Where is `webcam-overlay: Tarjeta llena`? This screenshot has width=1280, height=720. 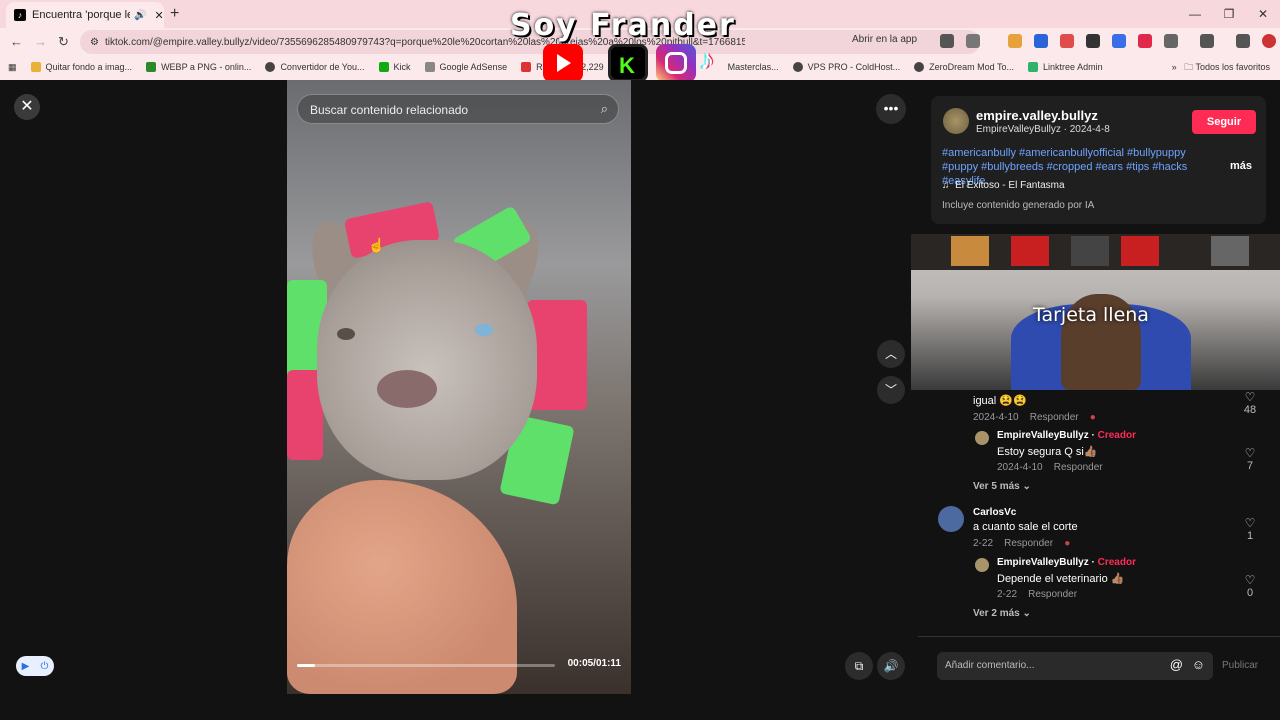 webcam-overlay: Tarjeta llena is located at coordinates (1095, 312).